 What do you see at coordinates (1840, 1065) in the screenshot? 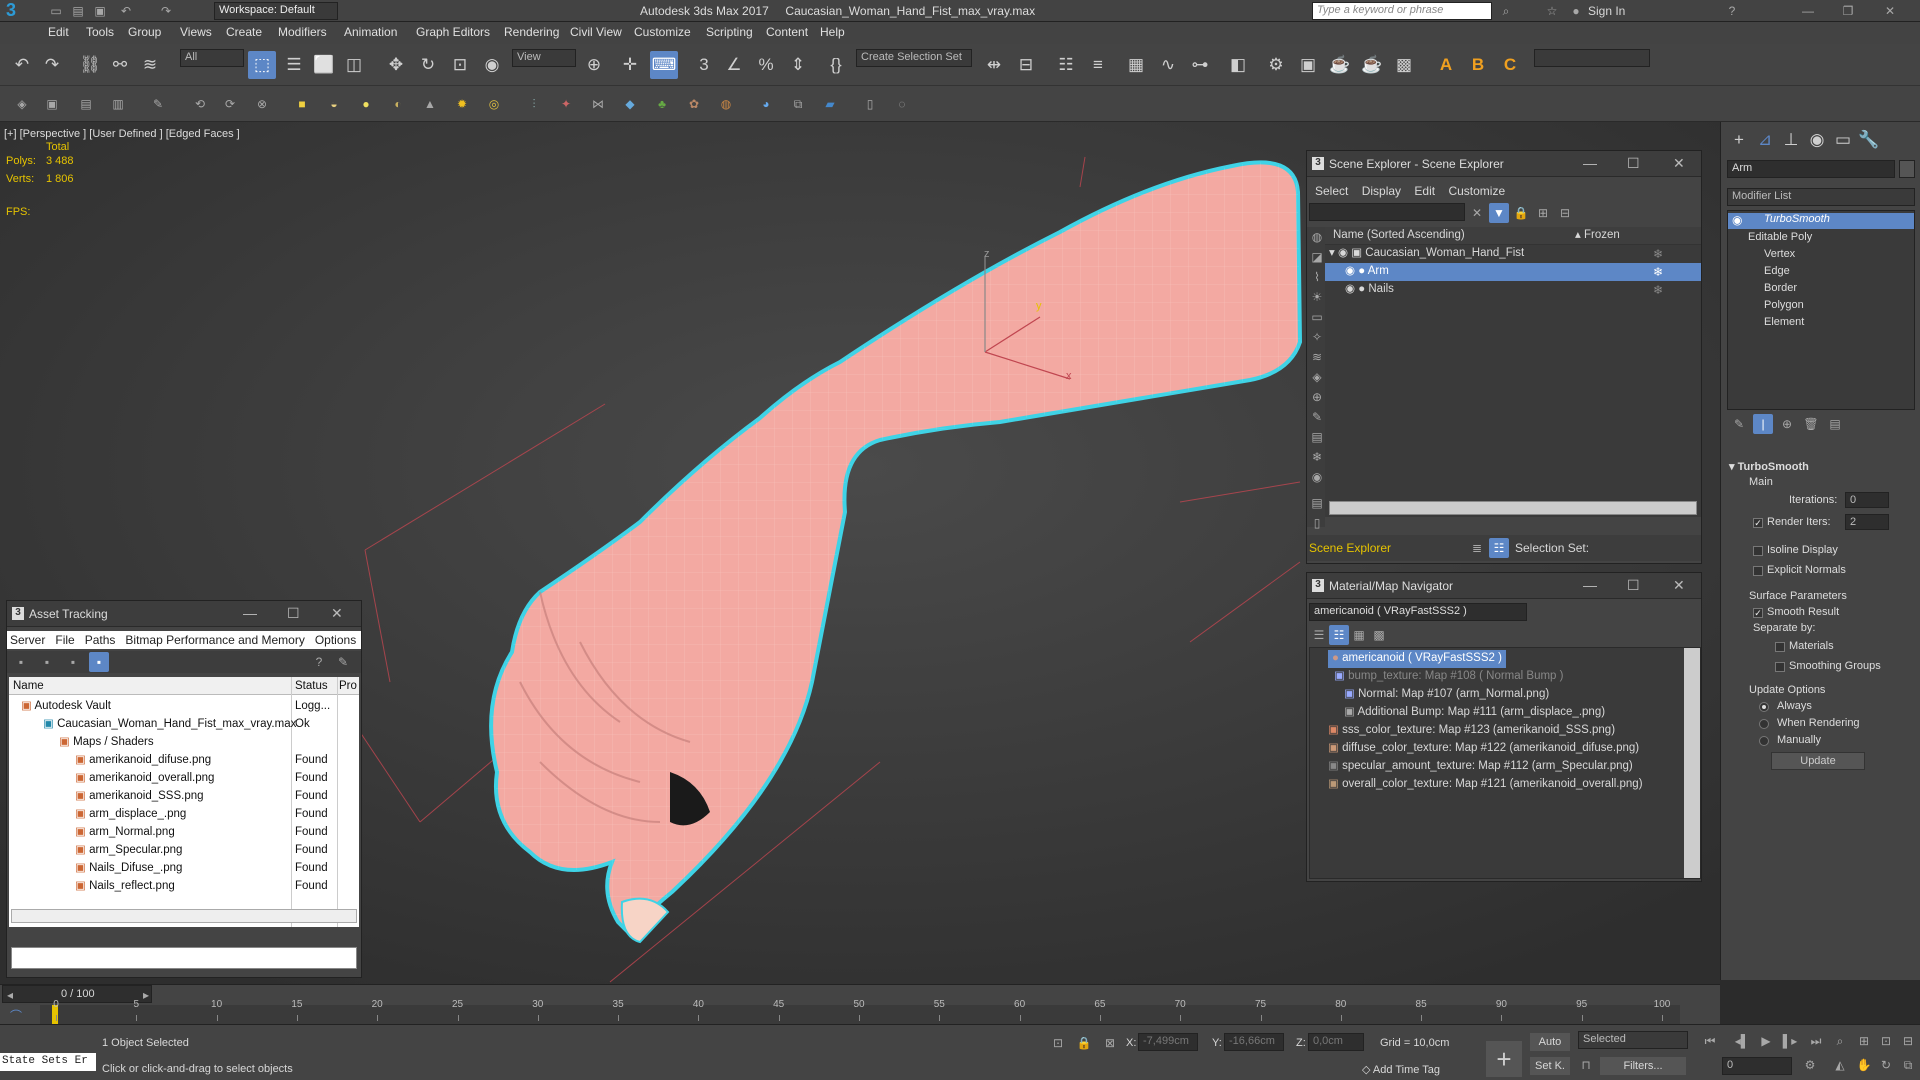
I see `field-of-view-icon: ◭` at bounding box center [1840, 1065].